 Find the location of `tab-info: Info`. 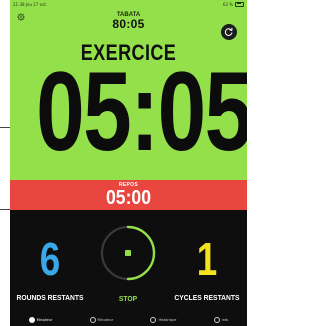

tab-info: Info is located at coordinates (221, 320).